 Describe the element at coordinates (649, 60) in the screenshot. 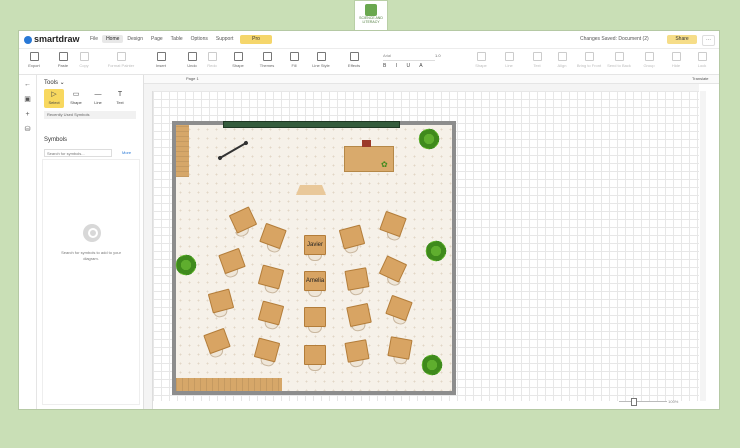

I see `ribbon-group-button: Group` at that location.